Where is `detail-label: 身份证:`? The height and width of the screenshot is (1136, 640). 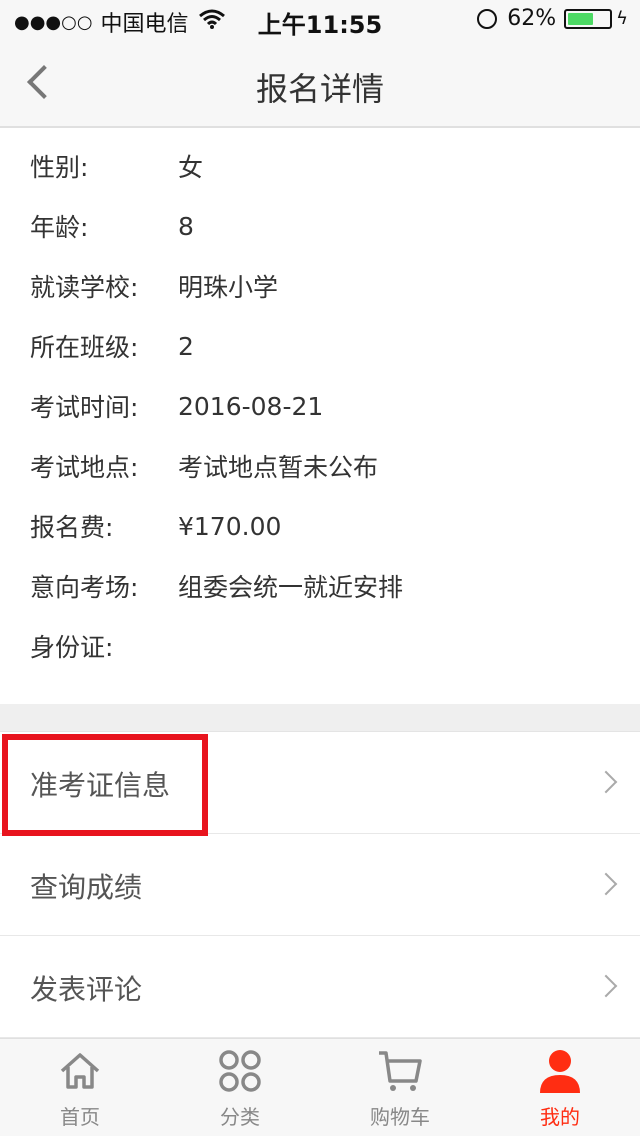
detail-label: 身份证: is located at coordinates (72, 647).